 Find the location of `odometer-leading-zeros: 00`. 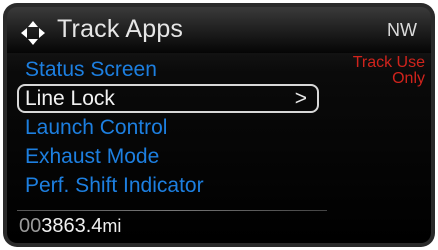

odometer-leading-zeros: 00 is located at coordinates (30, 226).